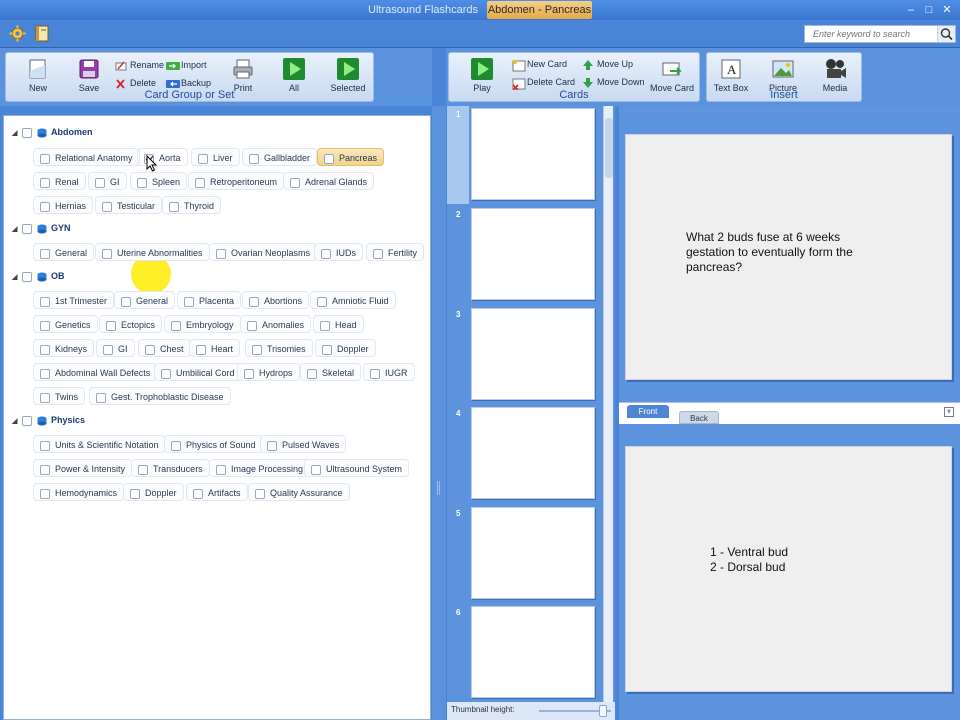  Describe the element at coordinates (699, 417) in the screenshot. I see `tab-back: Back` at that location.